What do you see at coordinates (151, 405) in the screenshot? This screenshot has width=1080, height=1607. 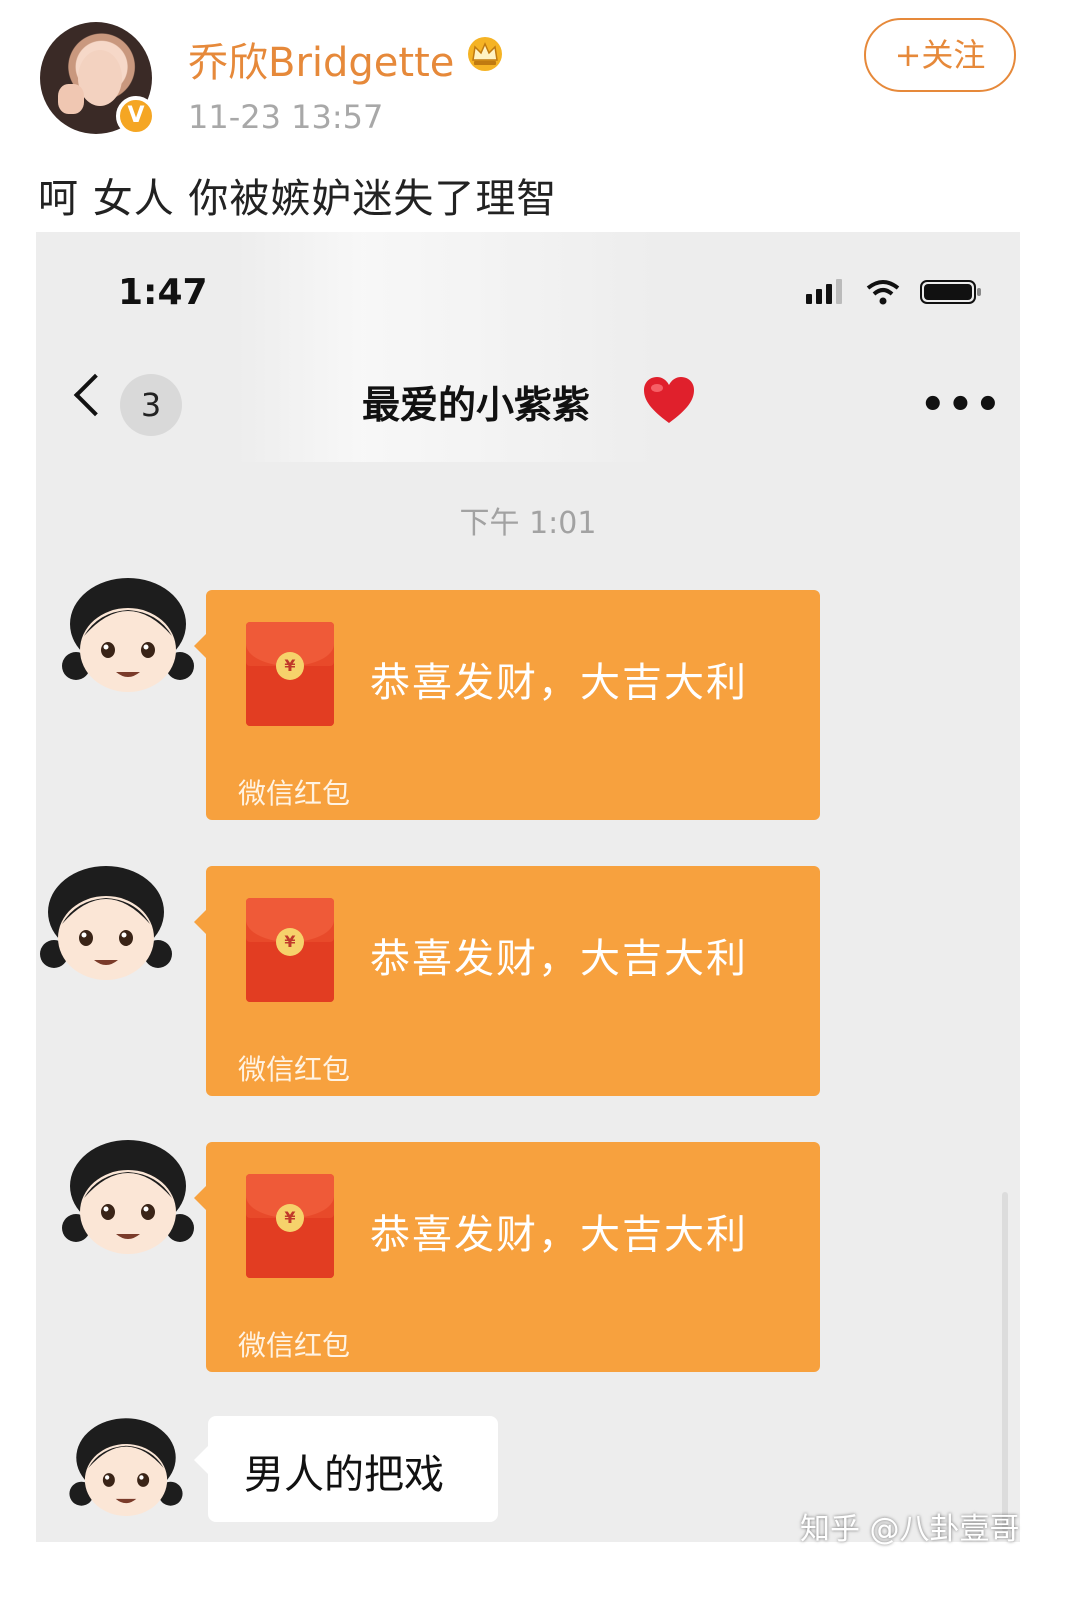 I see `unread-count-badge: 3` at bounding box center [151, 405].